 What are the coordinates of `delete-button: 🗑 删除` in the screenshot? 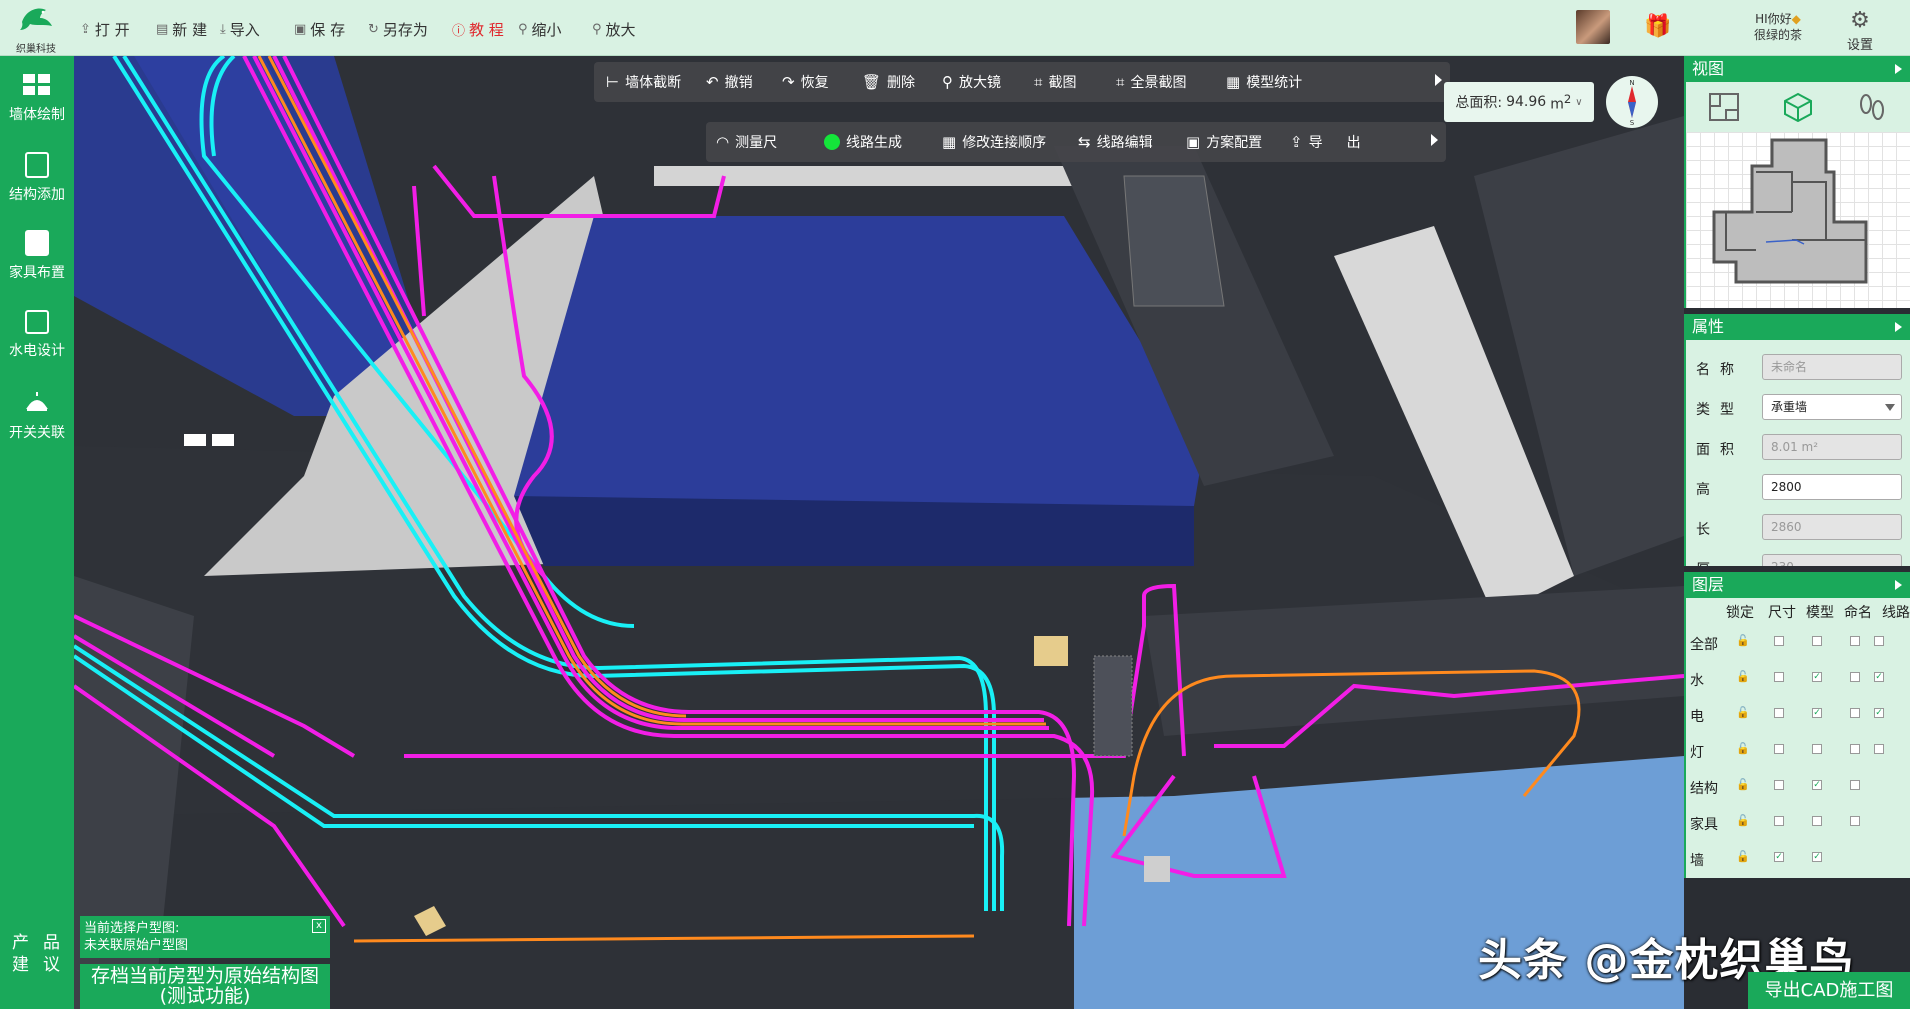 It's located at (888, 82).